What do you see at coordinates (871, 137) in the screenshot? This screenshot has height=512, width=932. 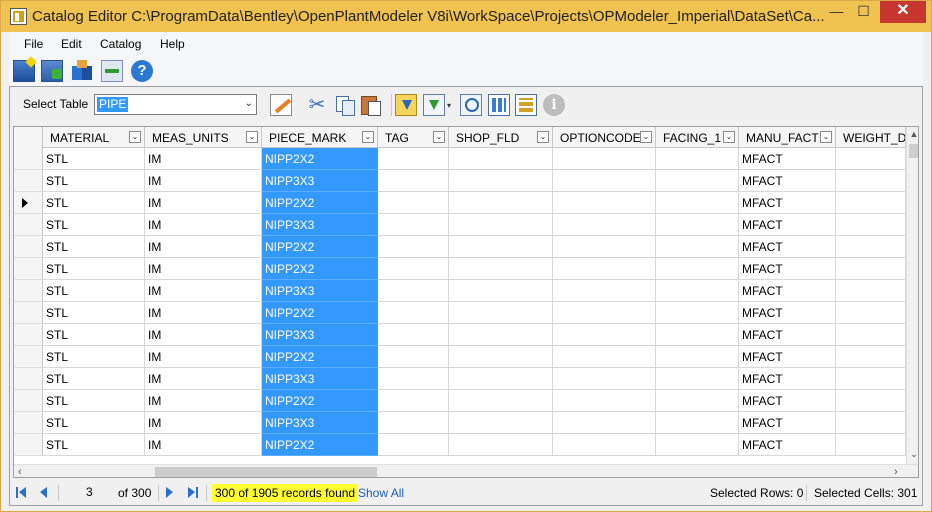 I see `column-header-weight-dry: WEIGHT_DR` at bounding box center [871, 137].